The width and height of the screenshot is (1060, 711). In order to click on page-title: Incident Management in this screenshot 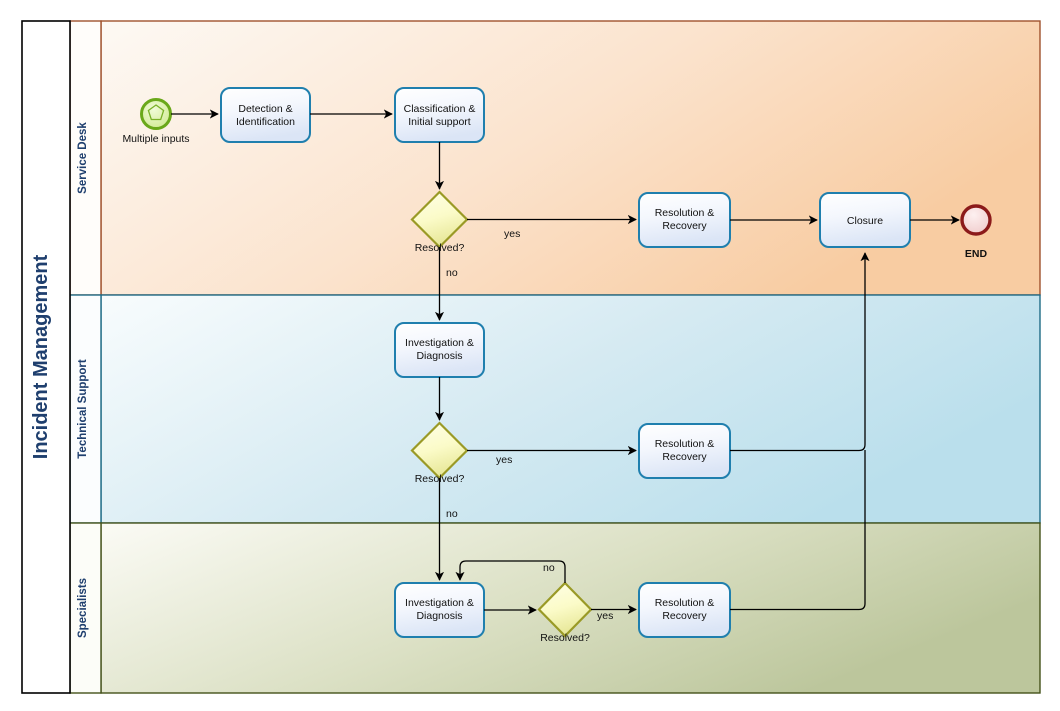, I will do `click(41, 356)`.